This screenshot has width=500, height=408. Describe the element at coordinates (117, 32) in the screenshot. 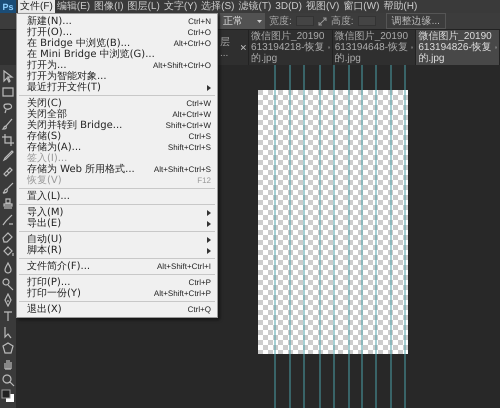

I see `menu-option: 打开(O)... Ctrl+O` at that location.